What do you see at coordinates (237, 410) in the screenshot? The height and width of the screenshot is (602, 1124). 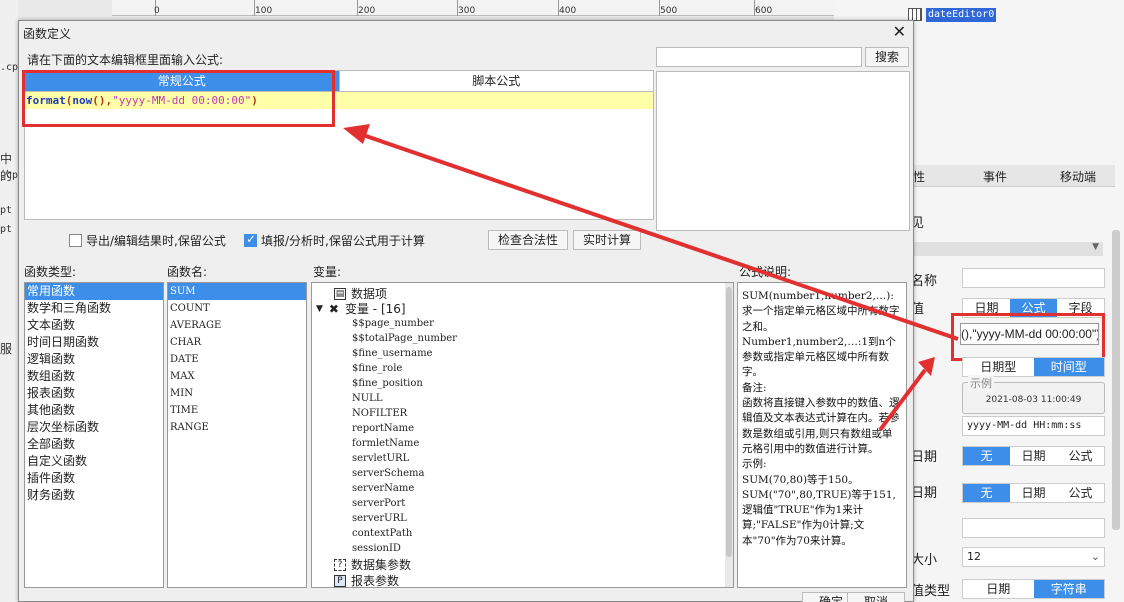 I see `list-item: TIME` at bounding box center [237, 410].